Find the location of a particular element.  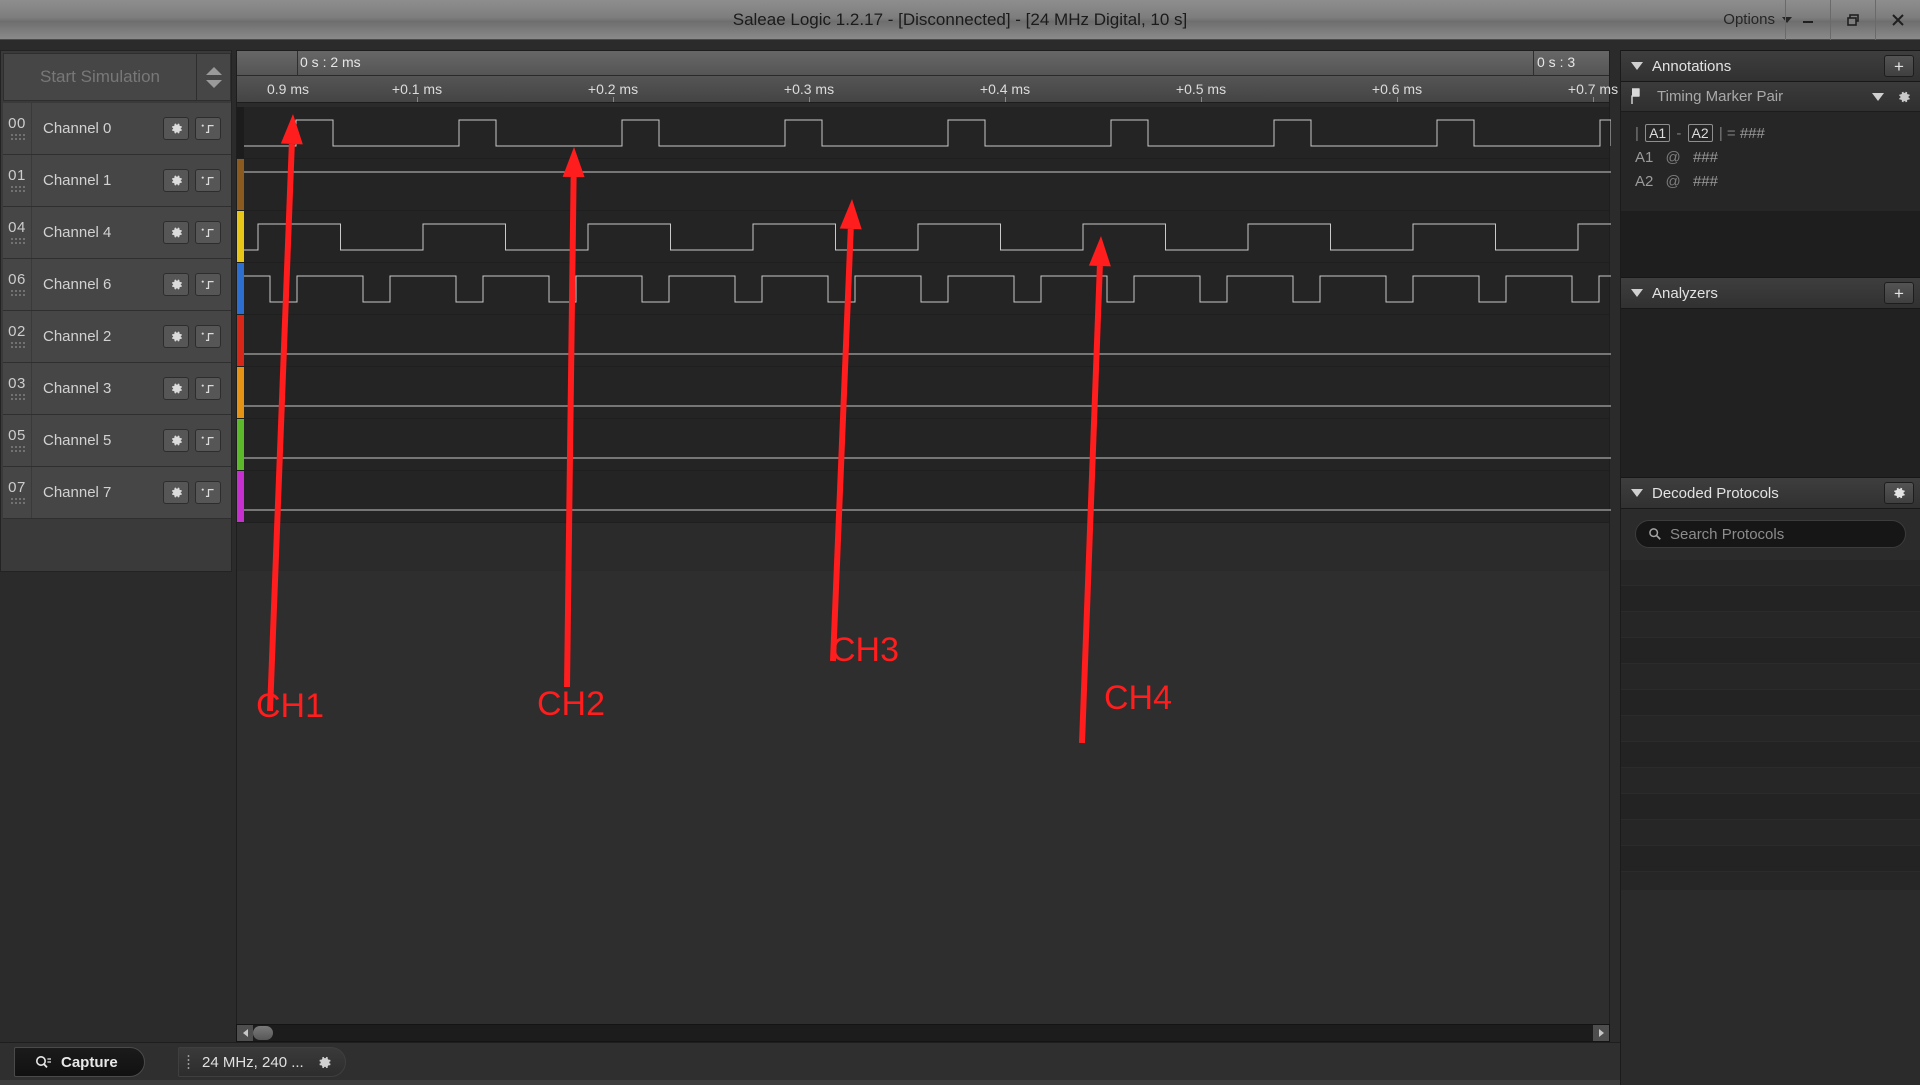

horizontal-scrollbar is located at coordinates (923, 1033).